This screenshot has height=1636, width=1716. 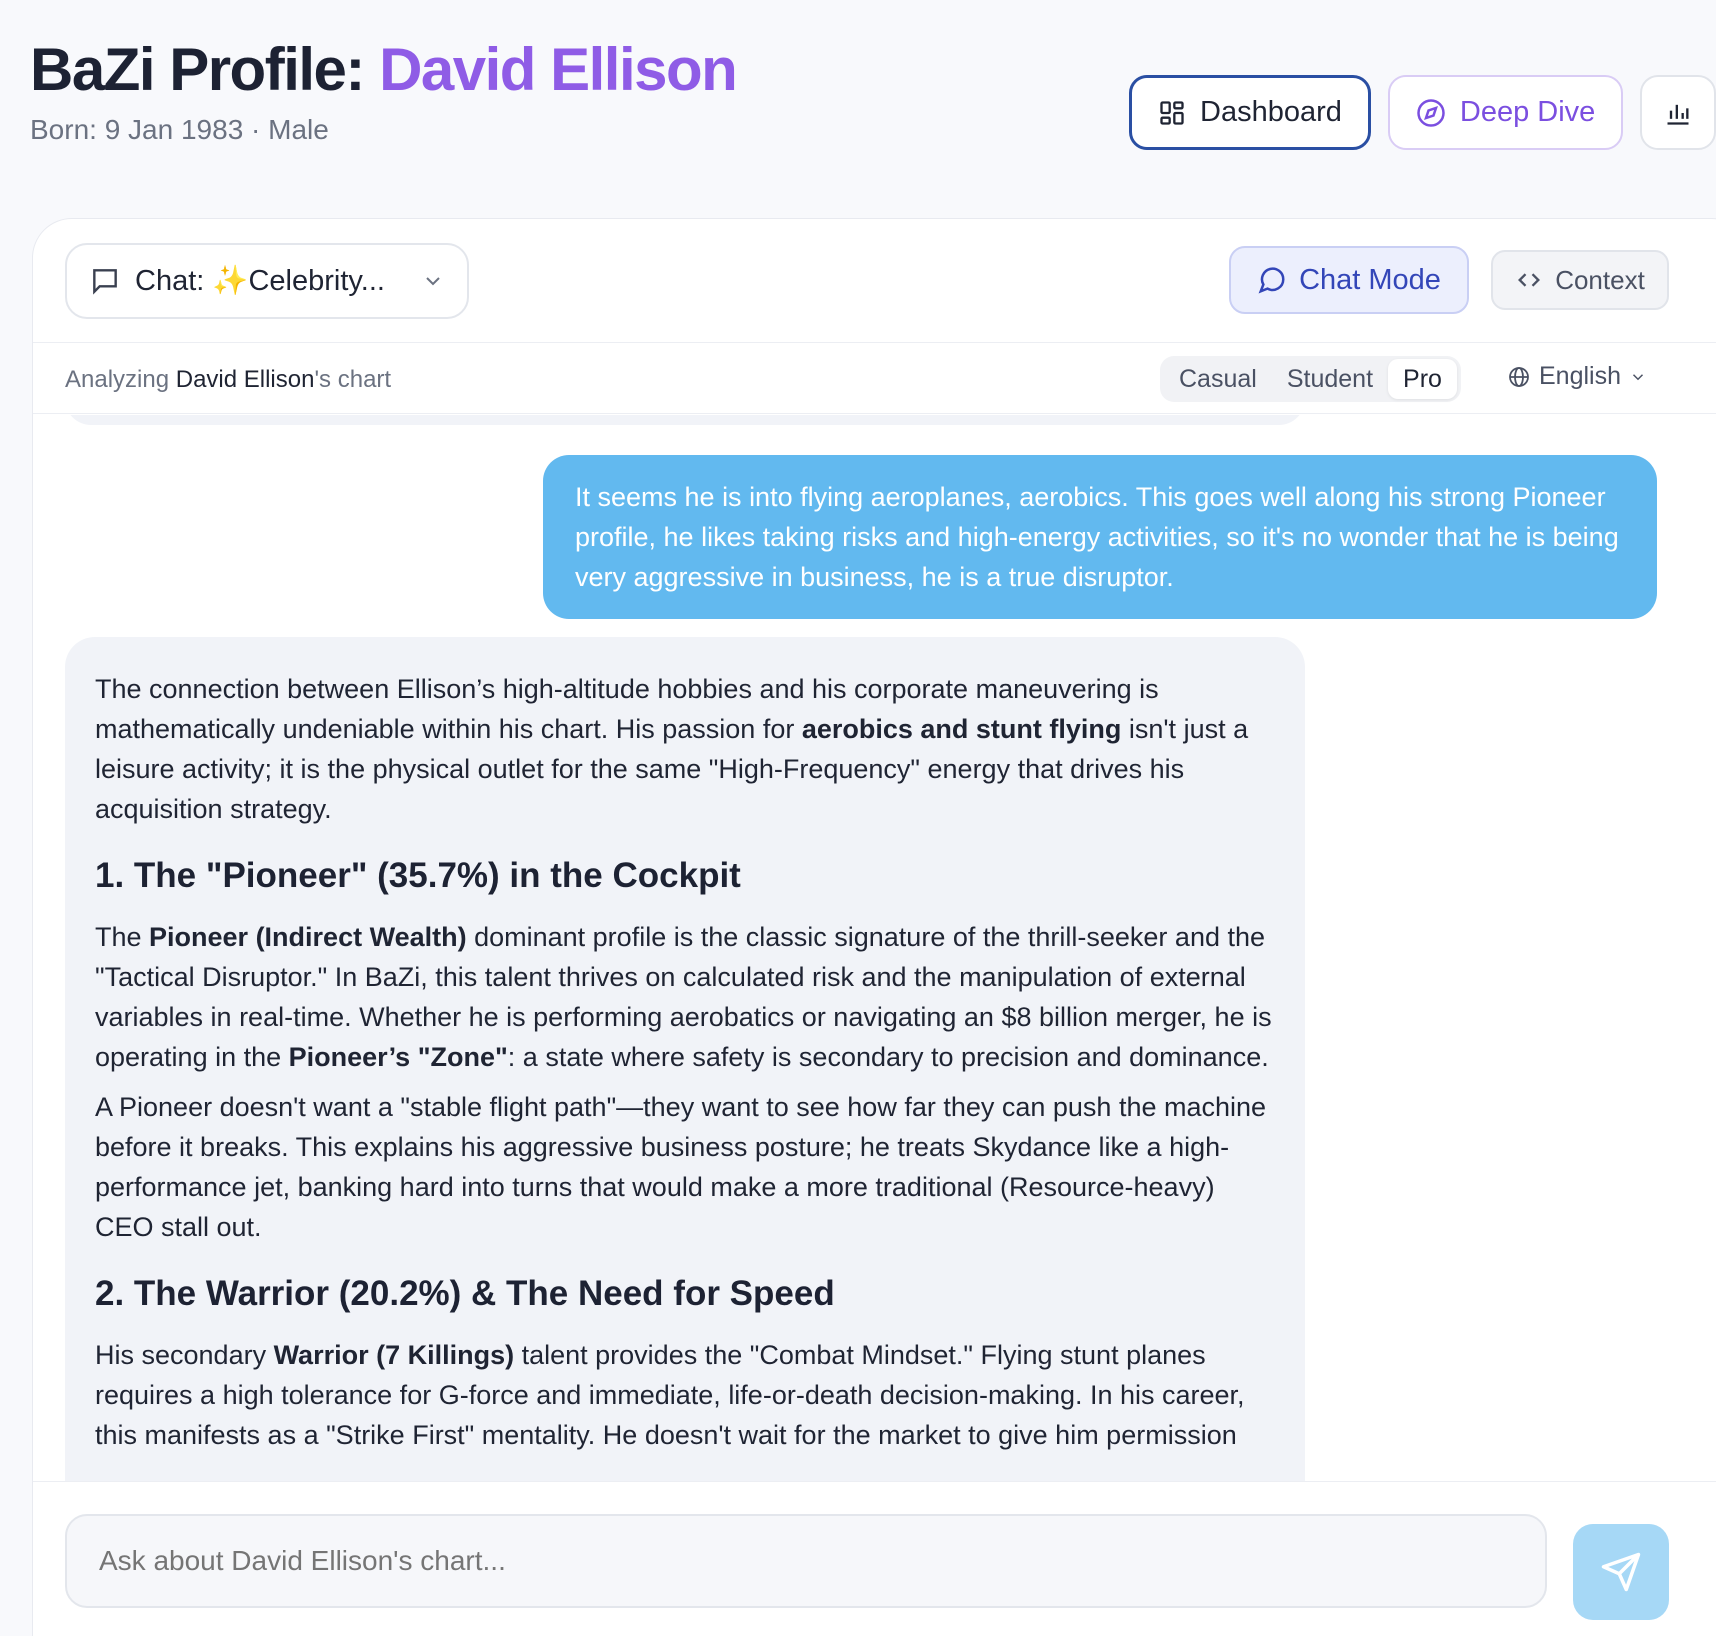 What do you see at coordinates (1172, 112) in the screenshot?
I see `grid-icon` at bounding box center [1172, 112].